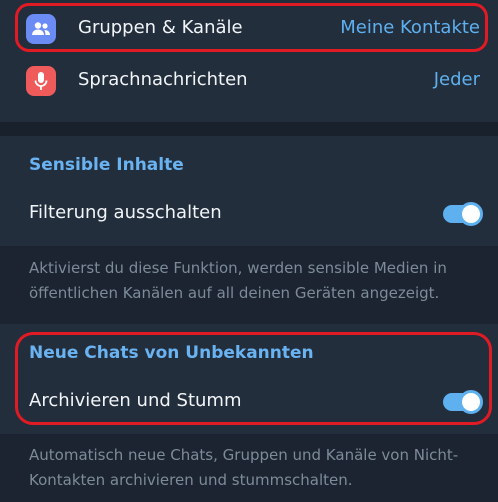 Image resolution: width=498 pixels, height=502 pixels. What do you see at coordinates (106, 165) in the screenshot?
I see `sensitive-content-title: Sensible Inhalte` at bounding box center [106, 165].